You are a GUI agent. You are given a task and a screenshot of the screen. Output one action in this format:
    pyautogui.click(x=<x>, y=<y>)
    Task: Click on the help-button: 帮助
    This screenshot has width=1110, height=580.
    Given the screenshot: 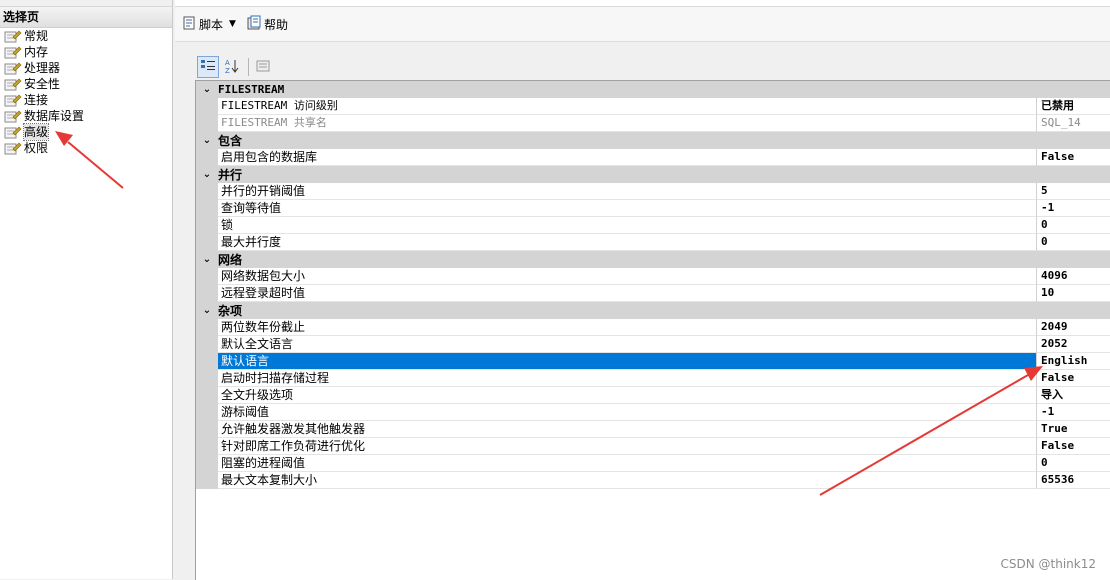 What is the action you would take?
    pyautogui.click(x=267, y=24)
    